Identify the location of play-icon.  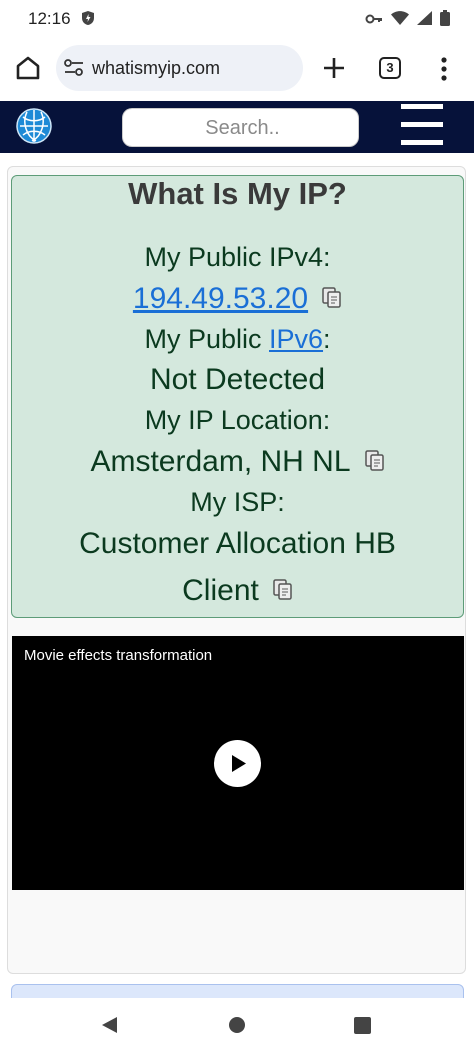
(239, 763).